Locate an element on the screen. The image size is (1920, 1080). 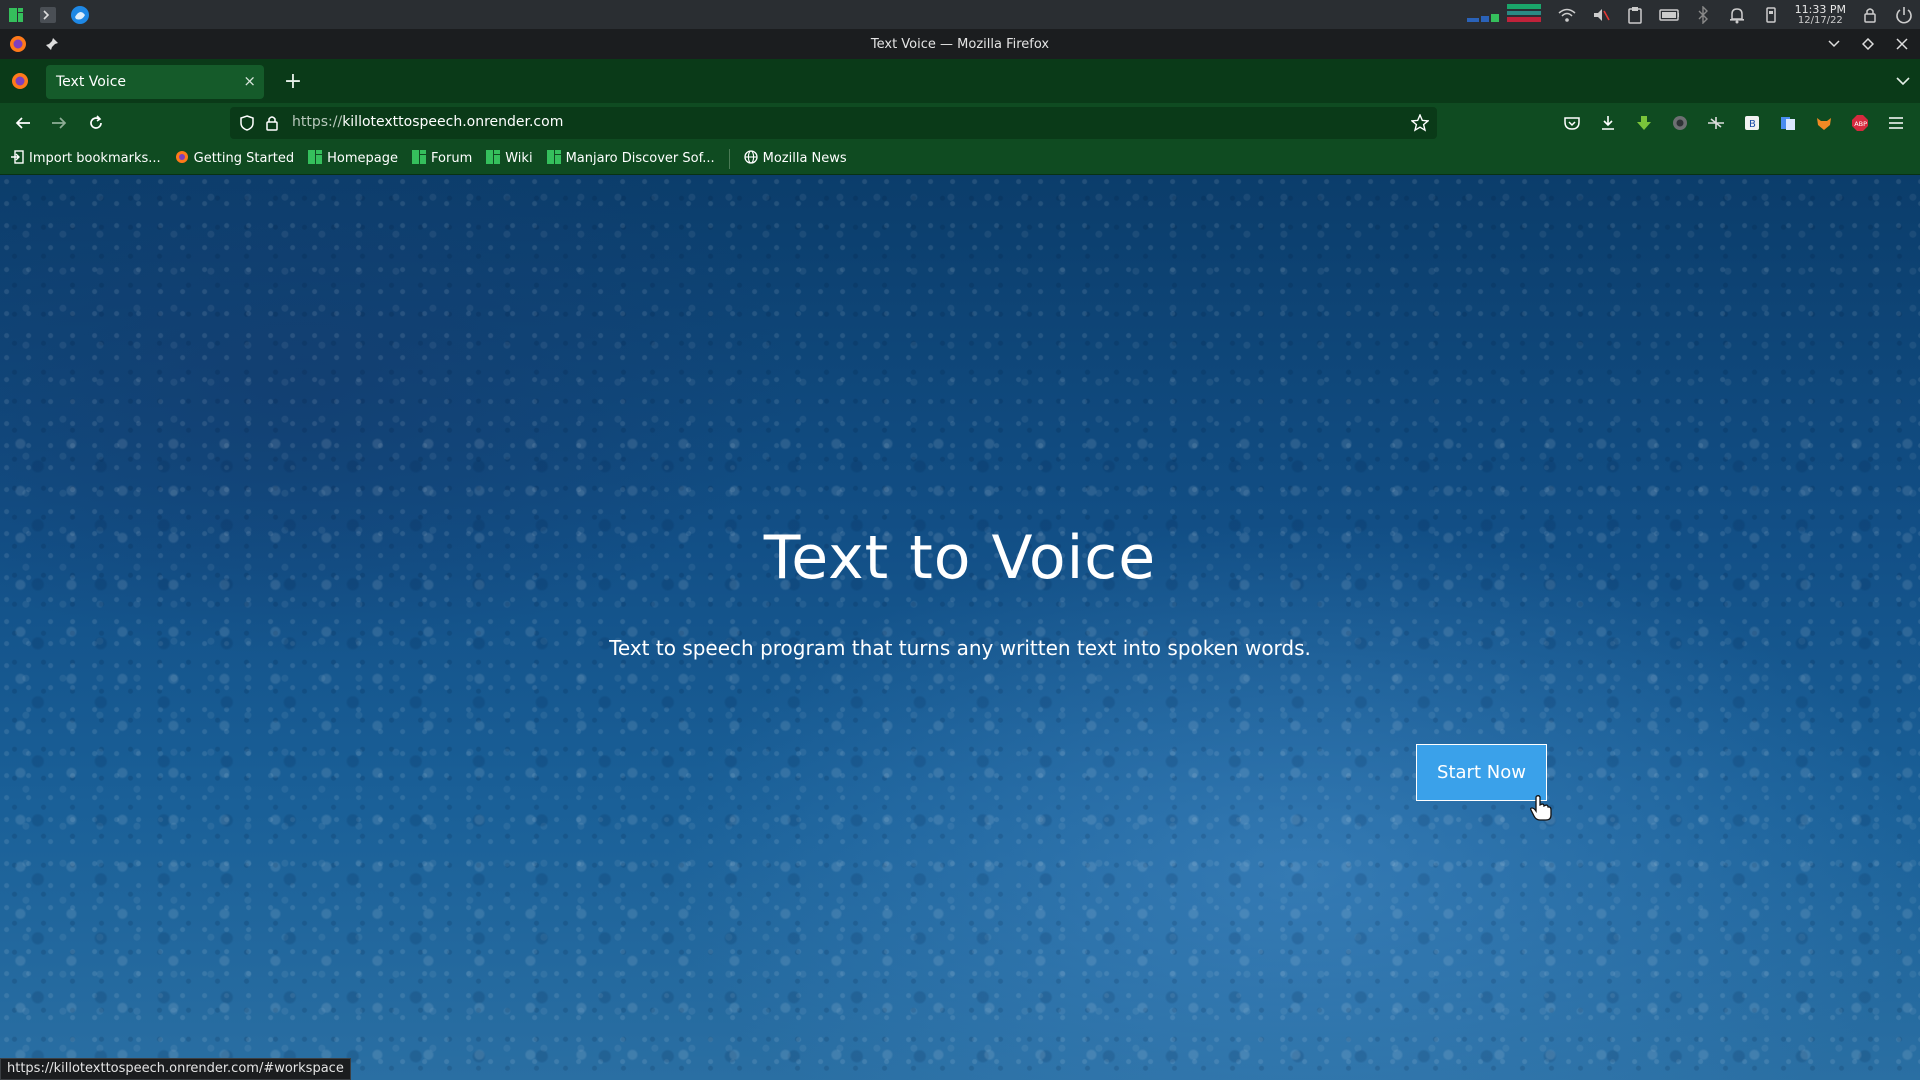
translate-extension-icon is located at coordinates (1788, 123).